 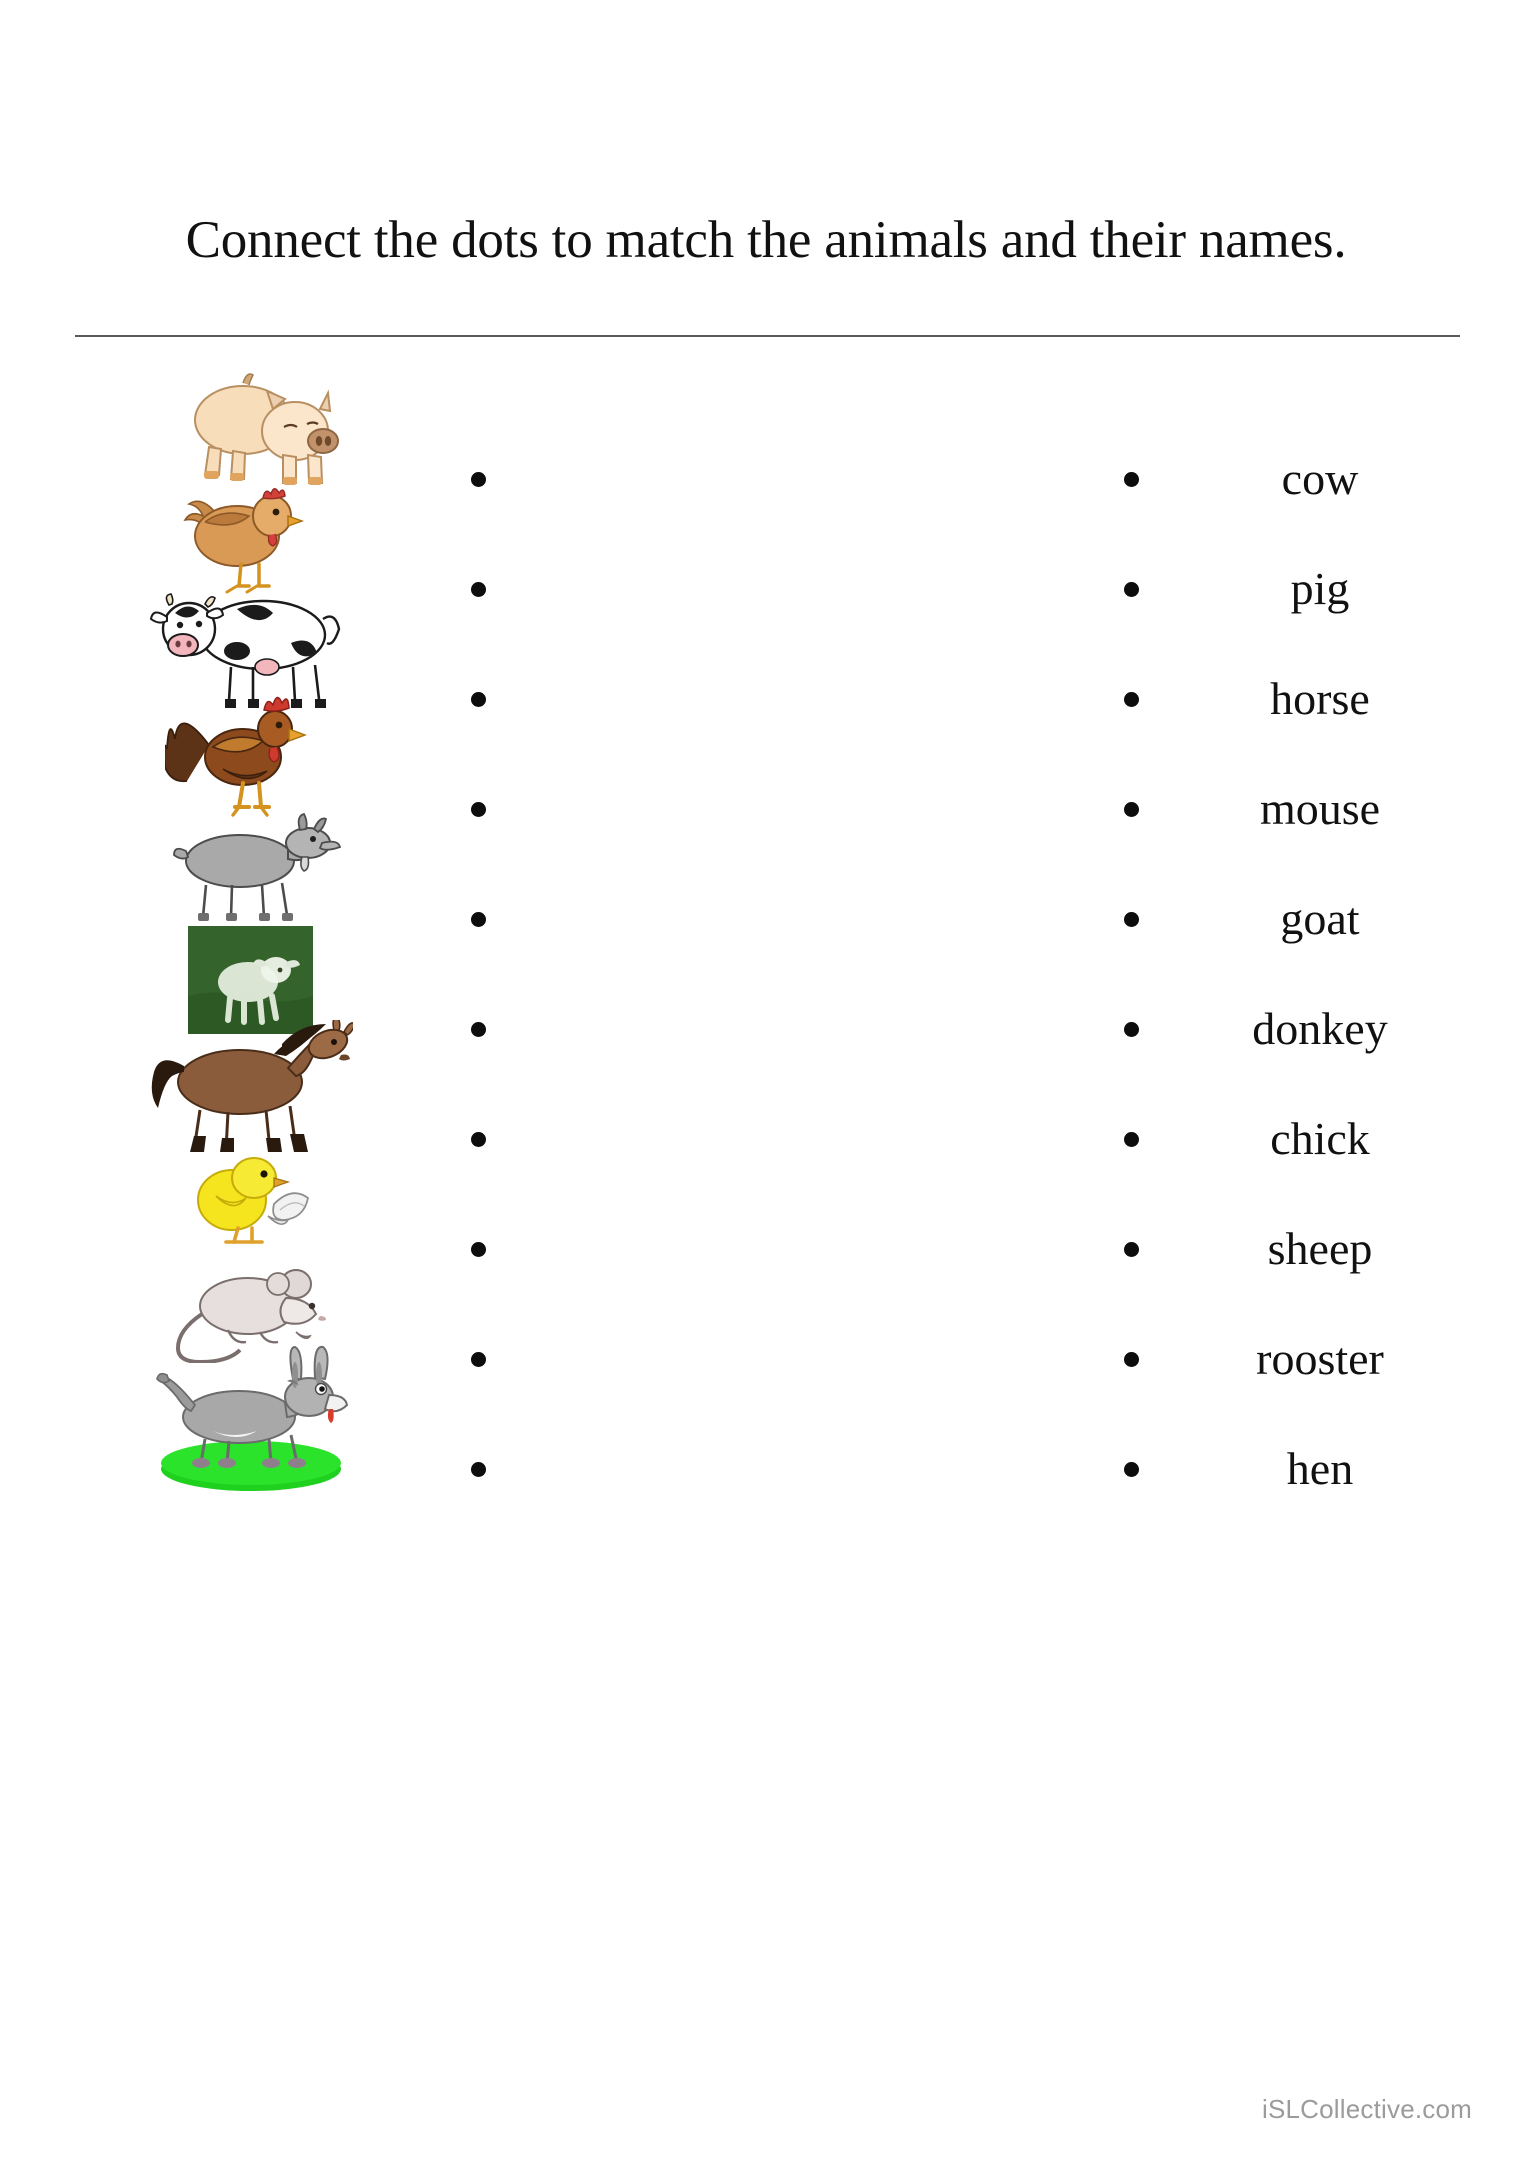 I want to click on table-row: hen, so click(x=766, y=1419).